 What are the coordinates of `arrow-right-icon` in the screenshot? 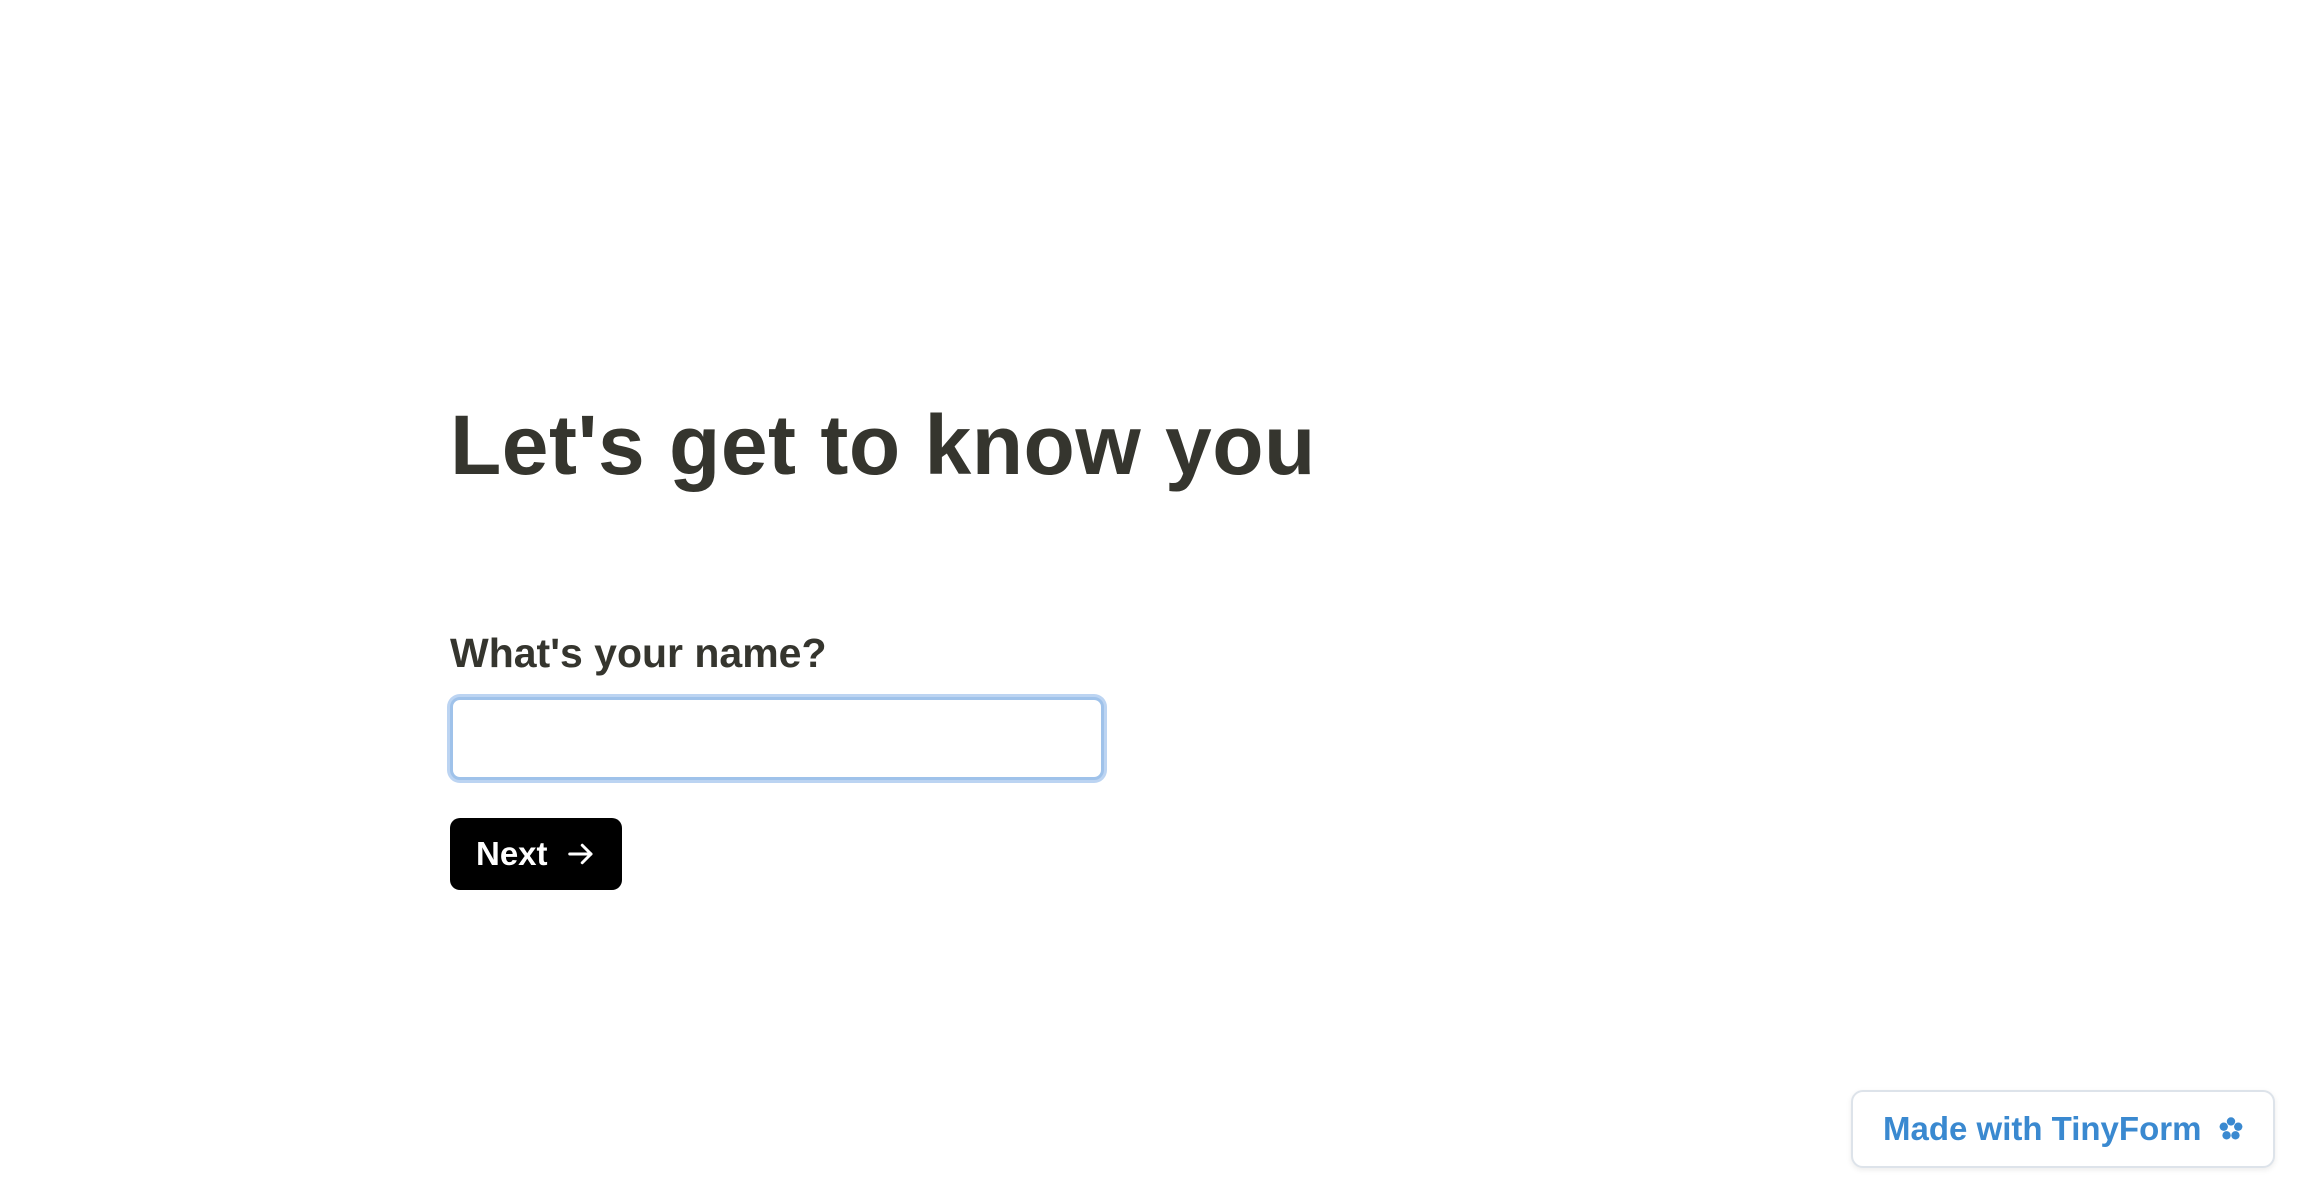 It's located at (580, 854).